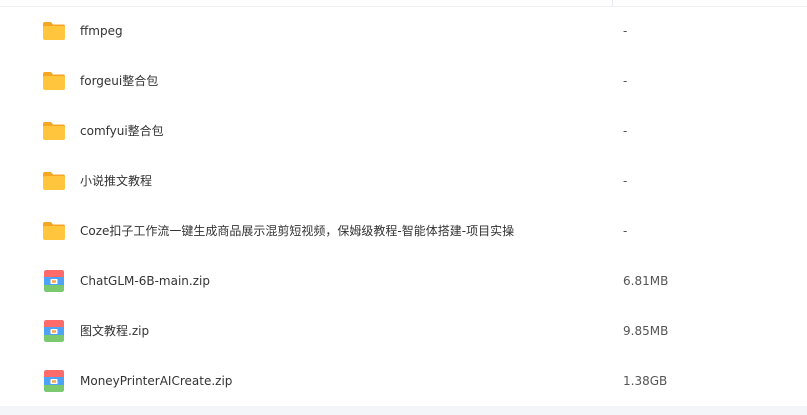  What do you see at coordinates (403, 410) in the screenshot?
I see `list-footer` at bounding box center [403, 410].